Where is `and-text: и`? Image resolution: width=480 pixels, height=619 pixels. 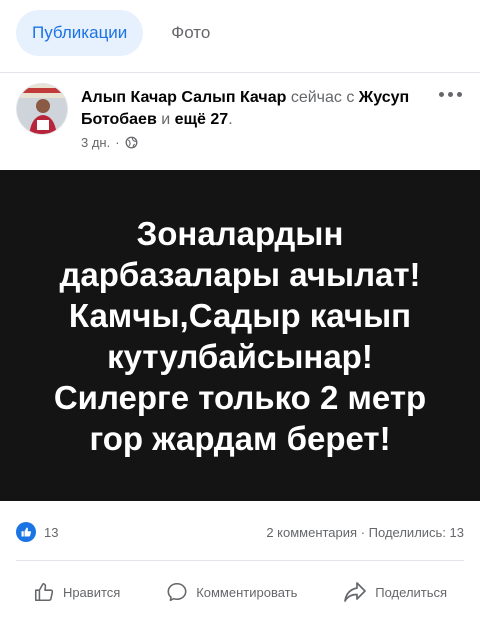
and-text: и is located at coordinates (166, 119).